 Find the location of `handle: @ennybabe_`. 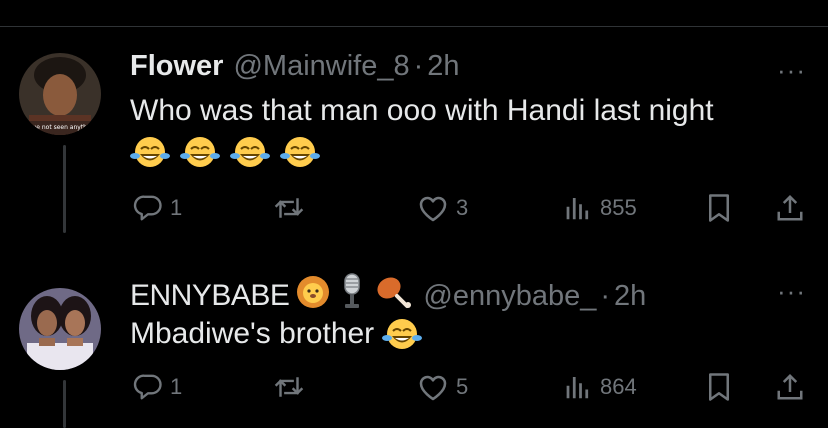

handle: @ennybabe_ is located at coordinates (509, 296).